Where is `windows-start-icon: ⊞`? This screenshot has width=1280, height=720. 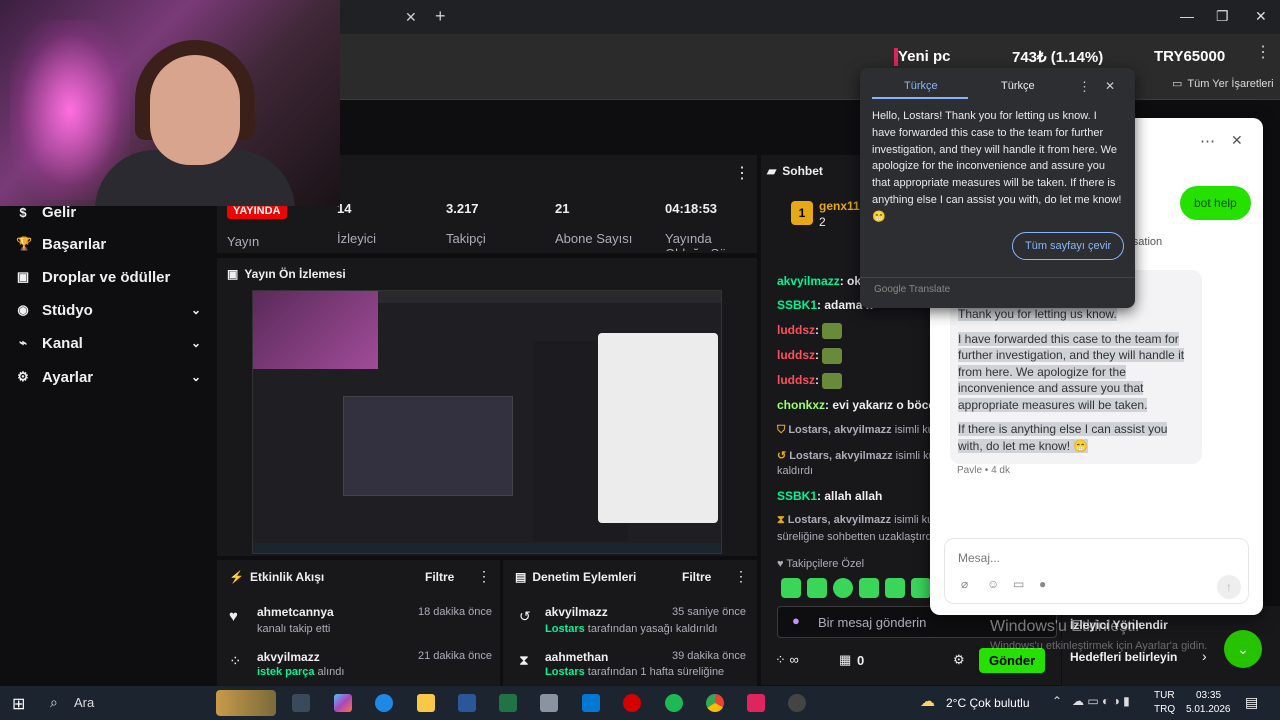
windows-start-icon: ⊞ is located at coordinates (18, 704).